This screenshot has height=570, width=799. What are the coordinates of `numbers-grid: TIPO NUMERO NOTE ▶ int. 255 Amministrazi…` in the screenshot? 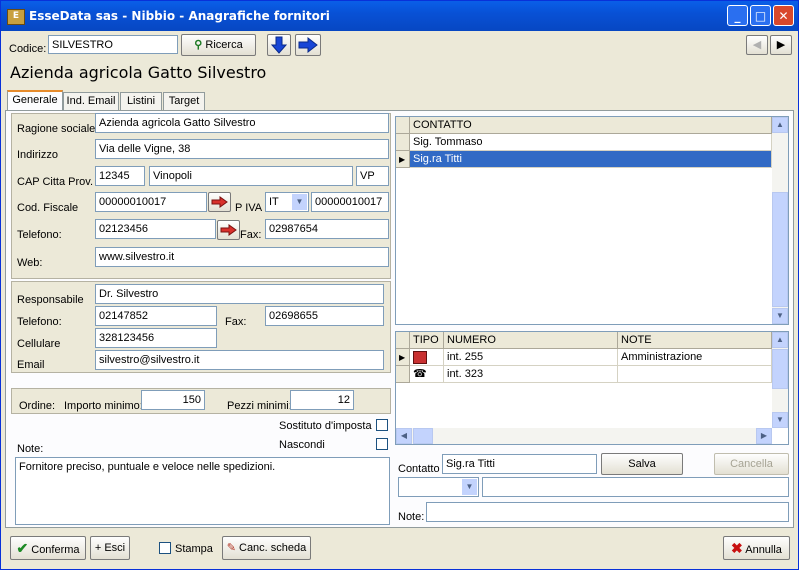 It's located at (592, 388).